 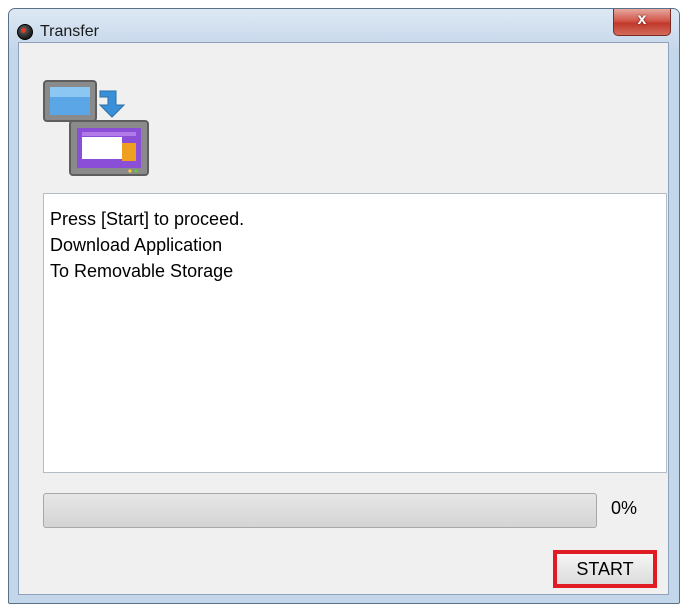 I want to click on transfer-to-device-icon, so click(x=96, y=128).